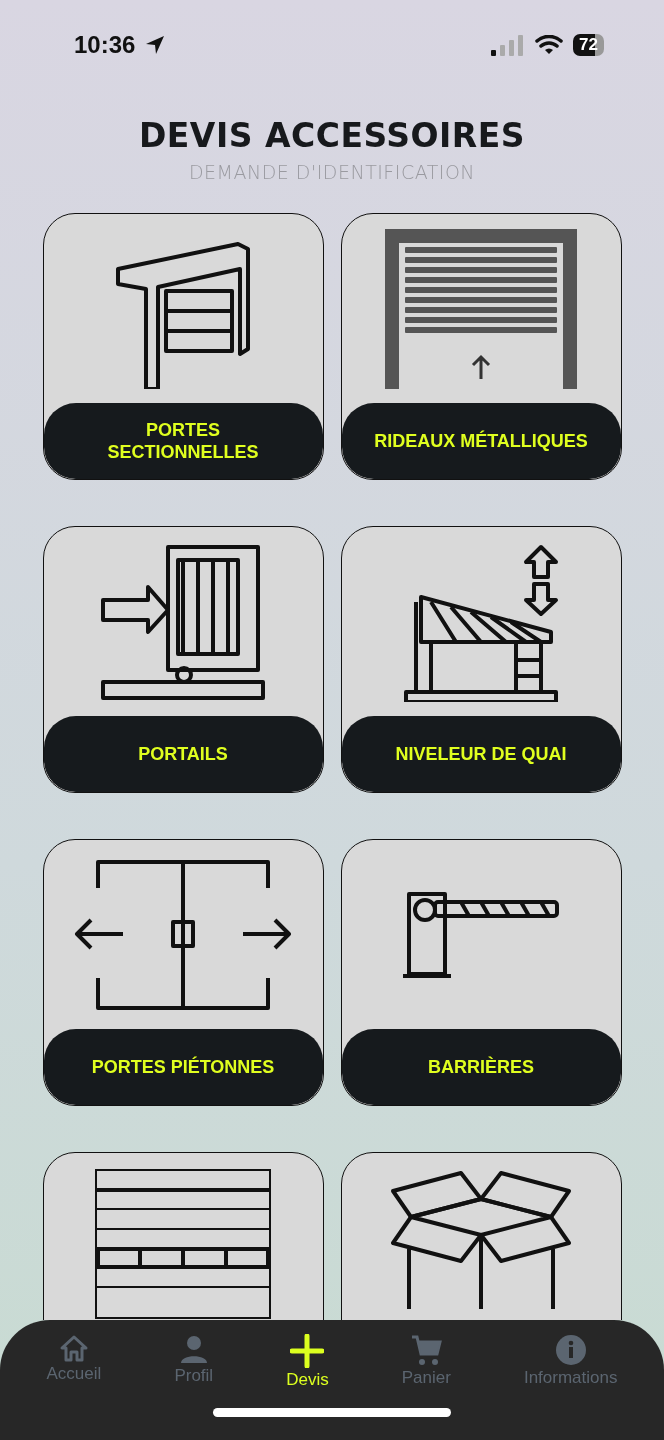  I want to click on category-card: PORTAILS, so click(183, 659).